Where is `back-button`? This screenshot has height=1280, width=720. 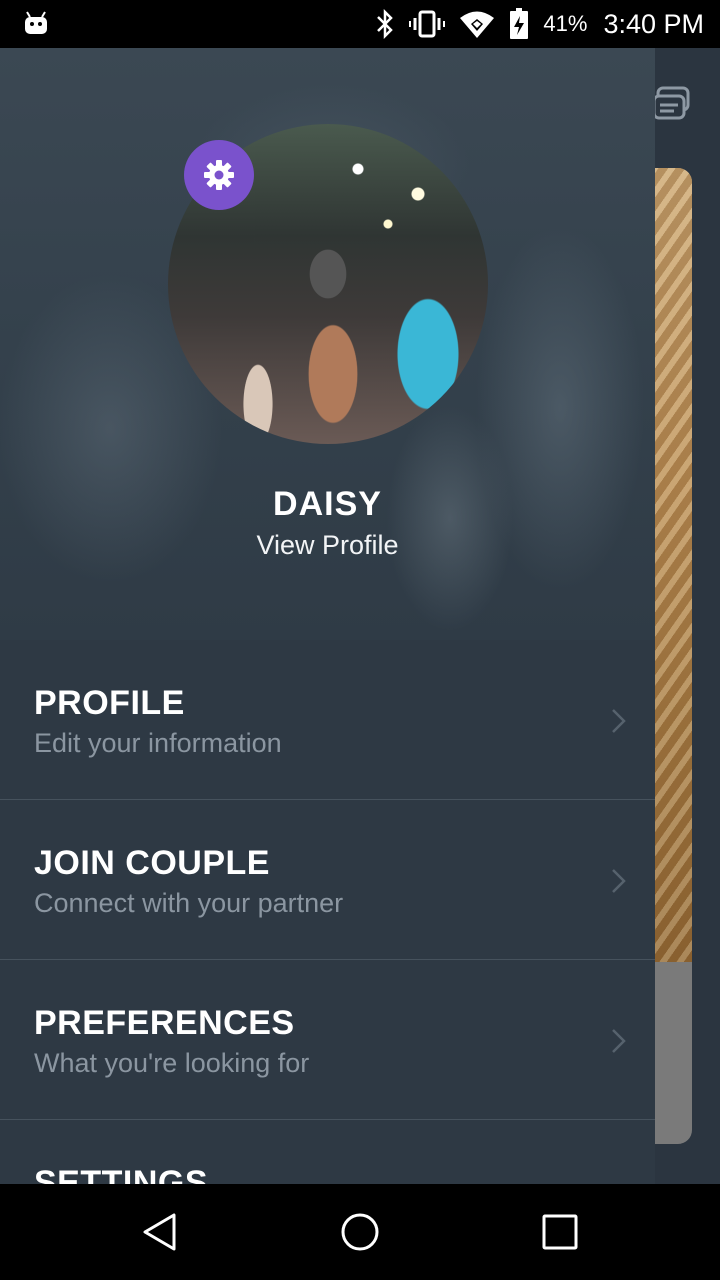 back-button is located at coordinates (160, 1232).